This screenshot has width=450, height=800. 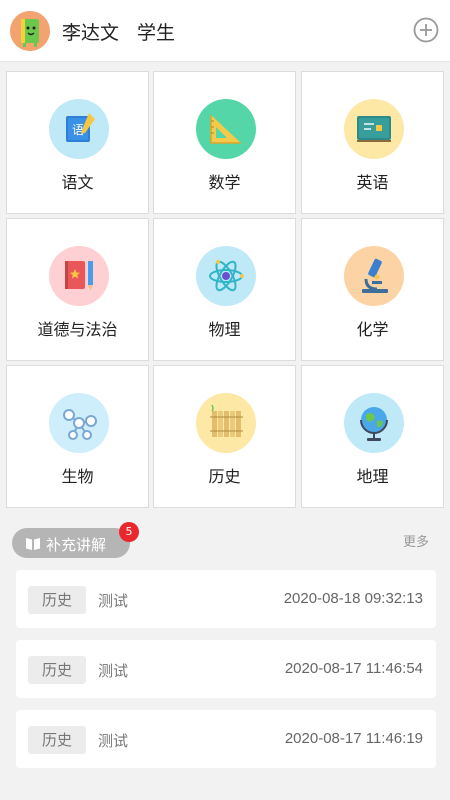 What do you see at coordinates (77, 182) in the screenshot?
I see `subject-label: 语文` at bounding box center [77, 182].